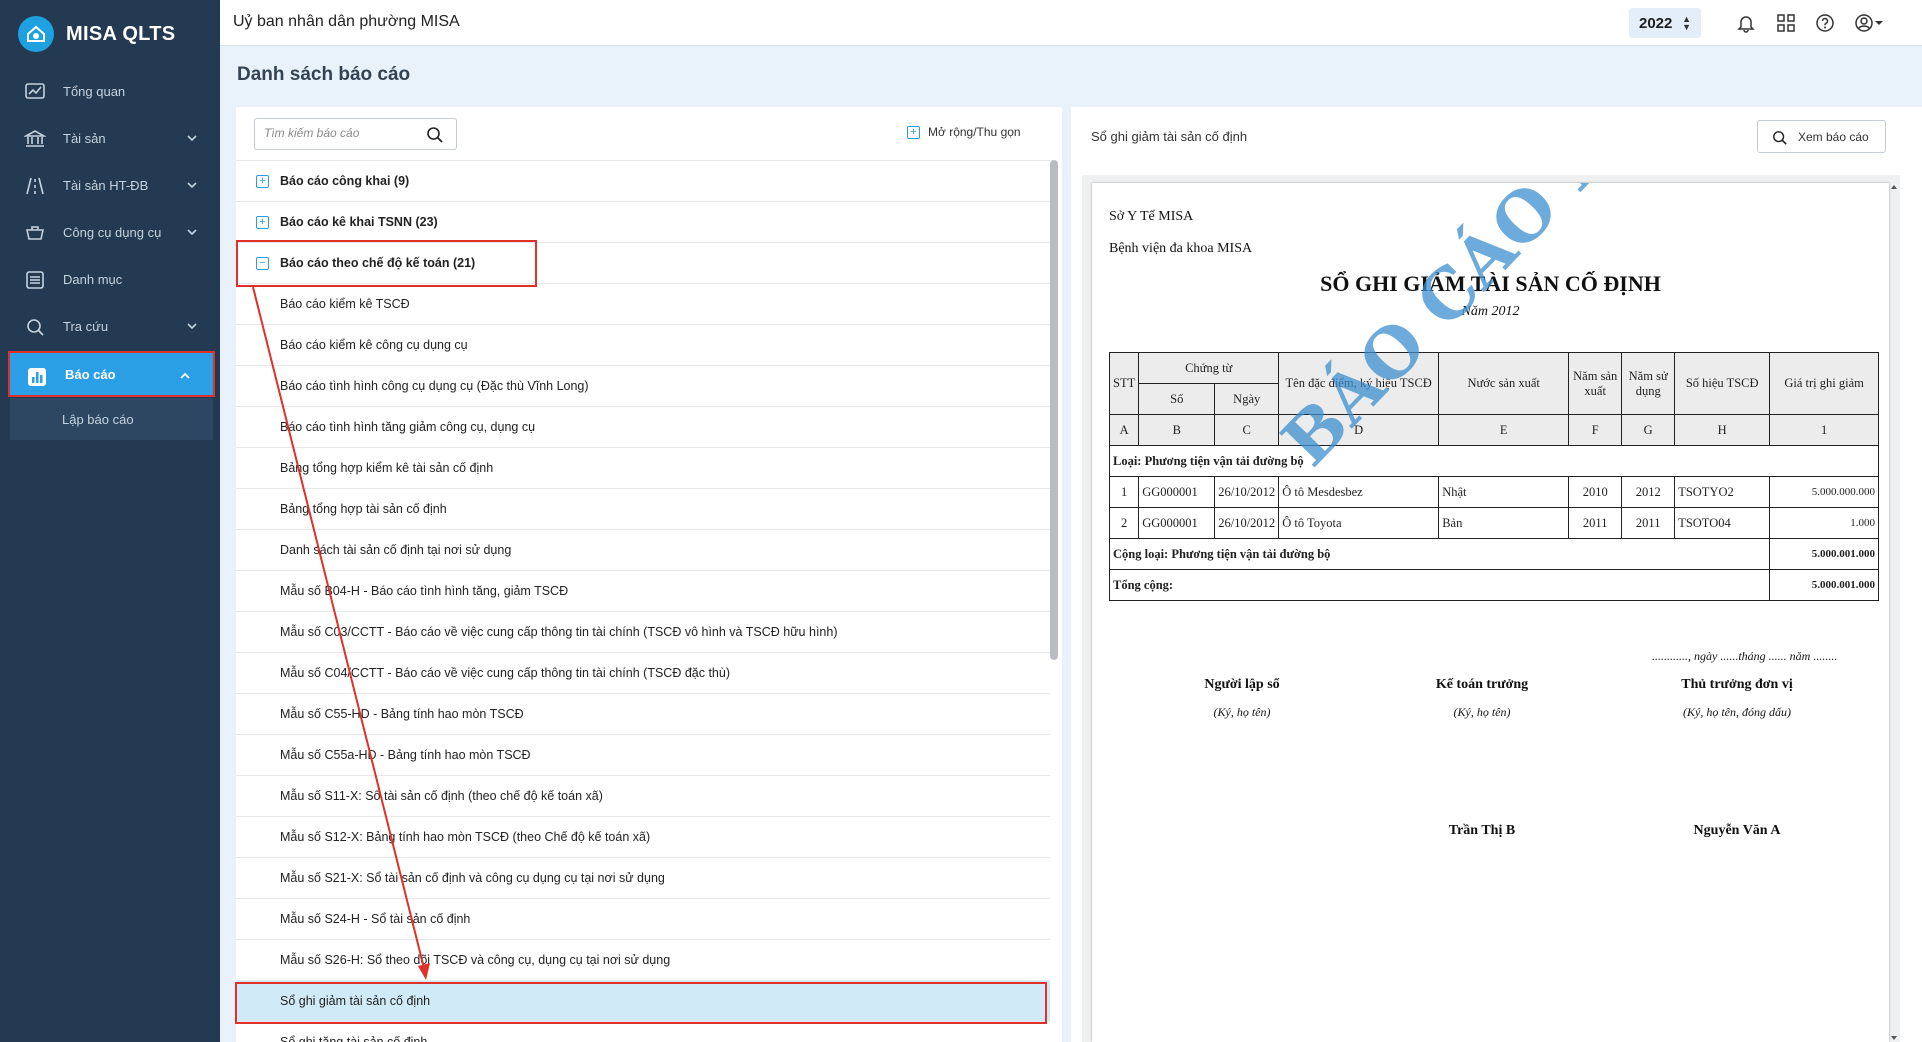 The height and width of the screenshot is (1042, 1922). I want to click on year-select: 2022 ▲ ▼, so click(1665, 23).